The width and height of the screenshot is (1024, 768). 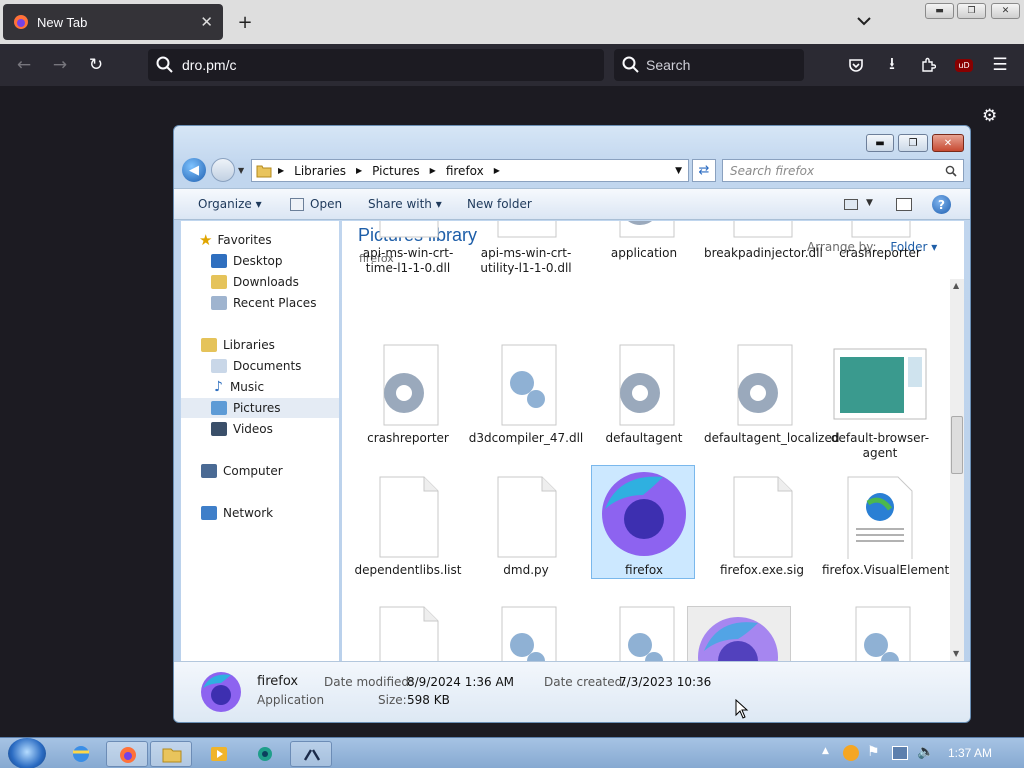 I want to click on breadcrumb-libraries: Libraries, so click(x=320, y=171).